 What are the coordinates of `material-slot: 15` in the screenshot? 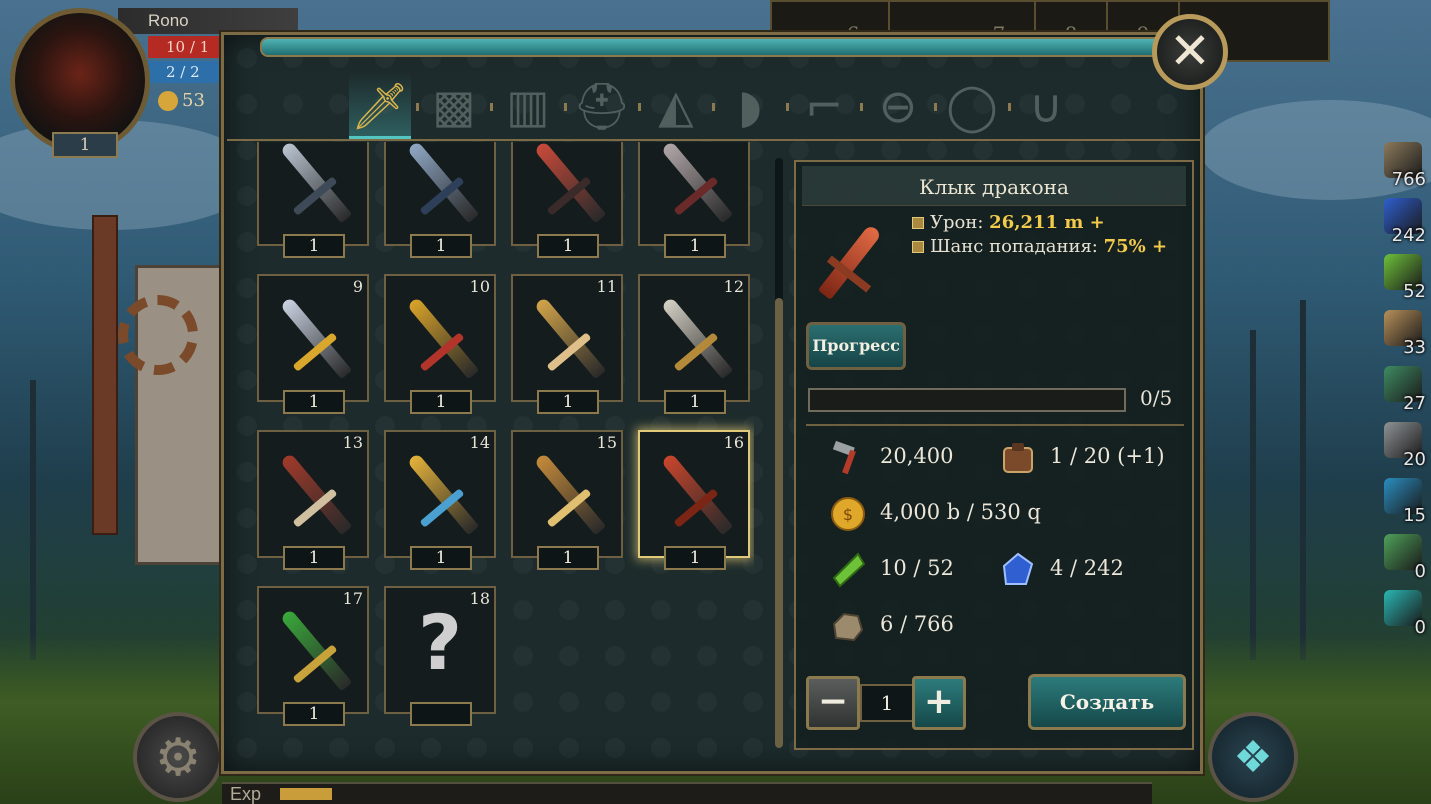 It's located at (1405, 502).